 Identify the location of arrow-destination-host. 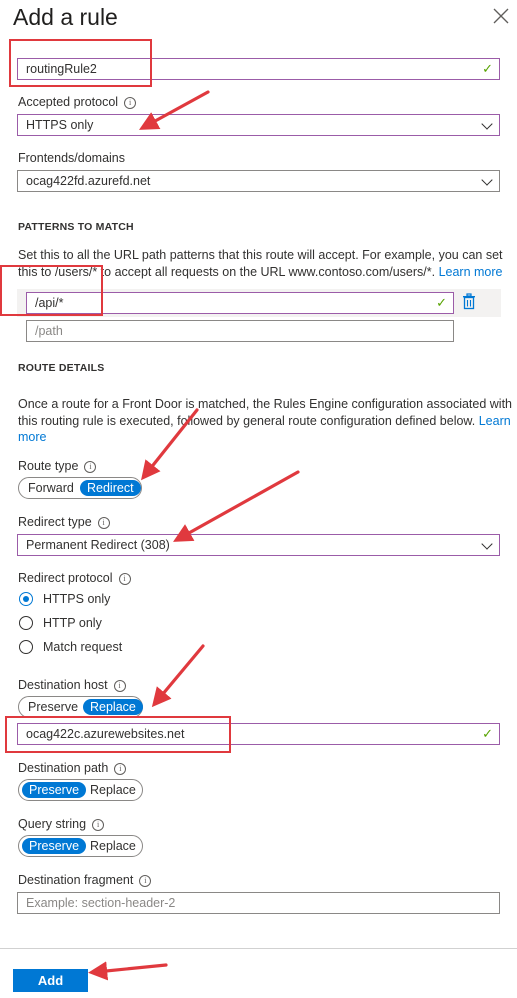
(178, 676).